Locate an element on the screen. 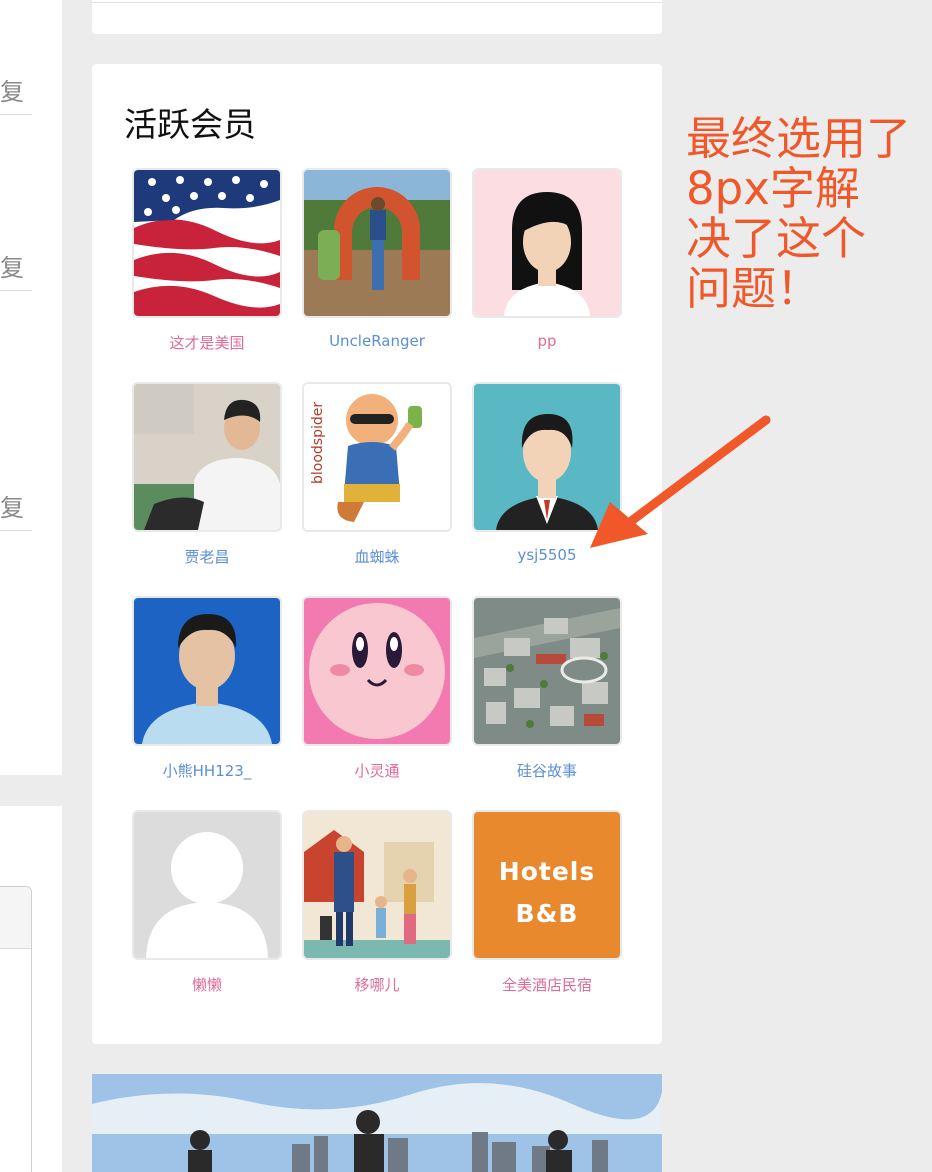  member-card: 小熊HH123_ is located at coordinates (207, 696).